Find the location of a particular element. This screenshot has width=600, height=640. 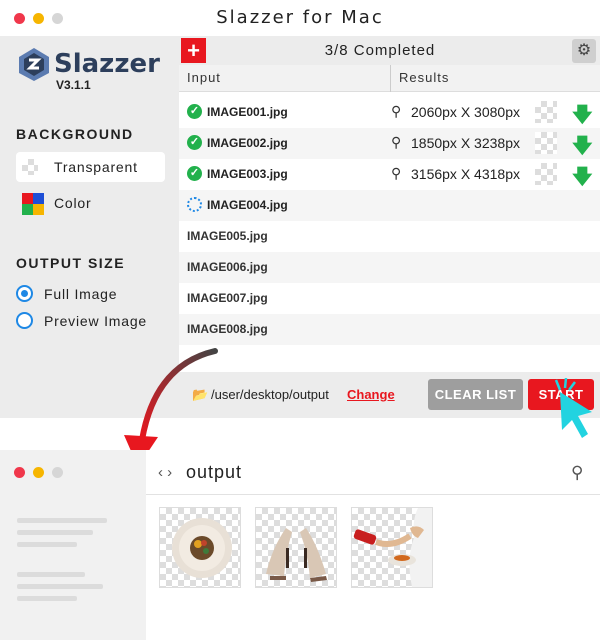

close-window-button is located at coordinates (19, 472).